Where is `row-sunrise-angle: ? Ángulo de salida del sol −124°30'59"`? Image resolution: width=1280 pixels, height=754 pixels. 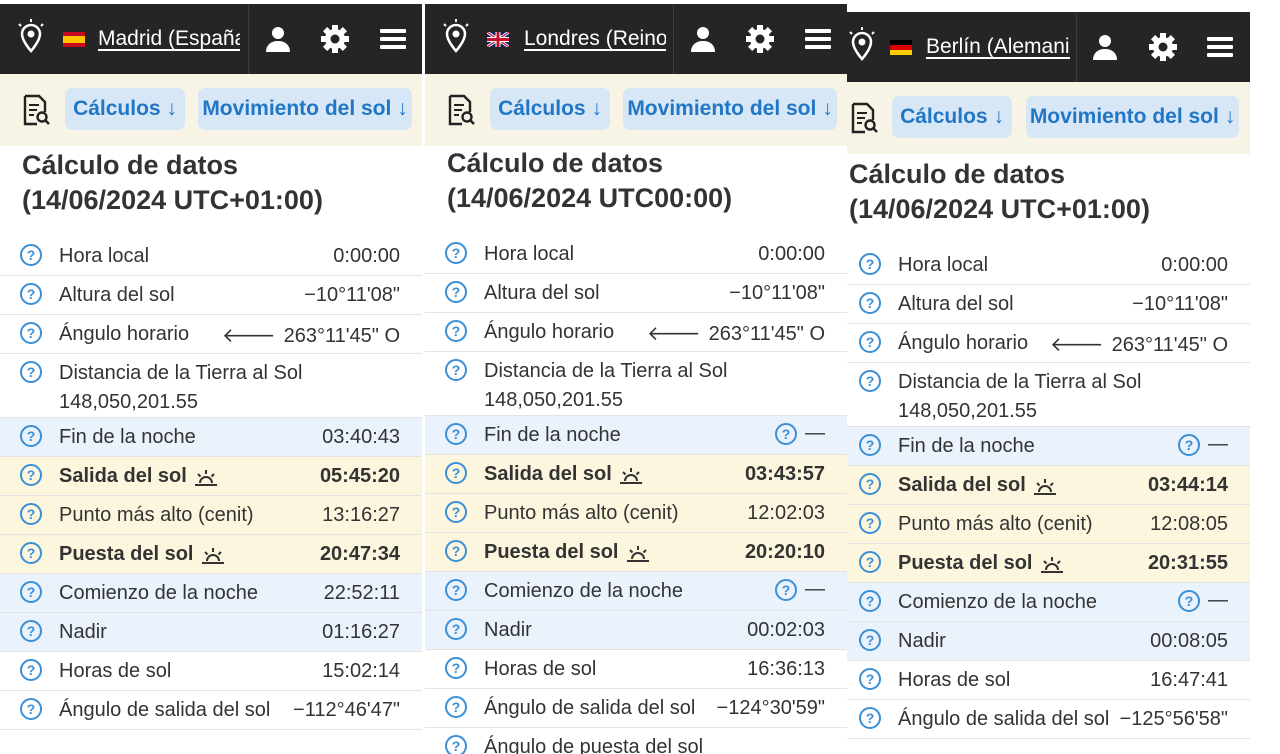 row-sunrise-angle: ? Ángulo de salida del sol −124°30'59" is located at coordinates (636, 708).